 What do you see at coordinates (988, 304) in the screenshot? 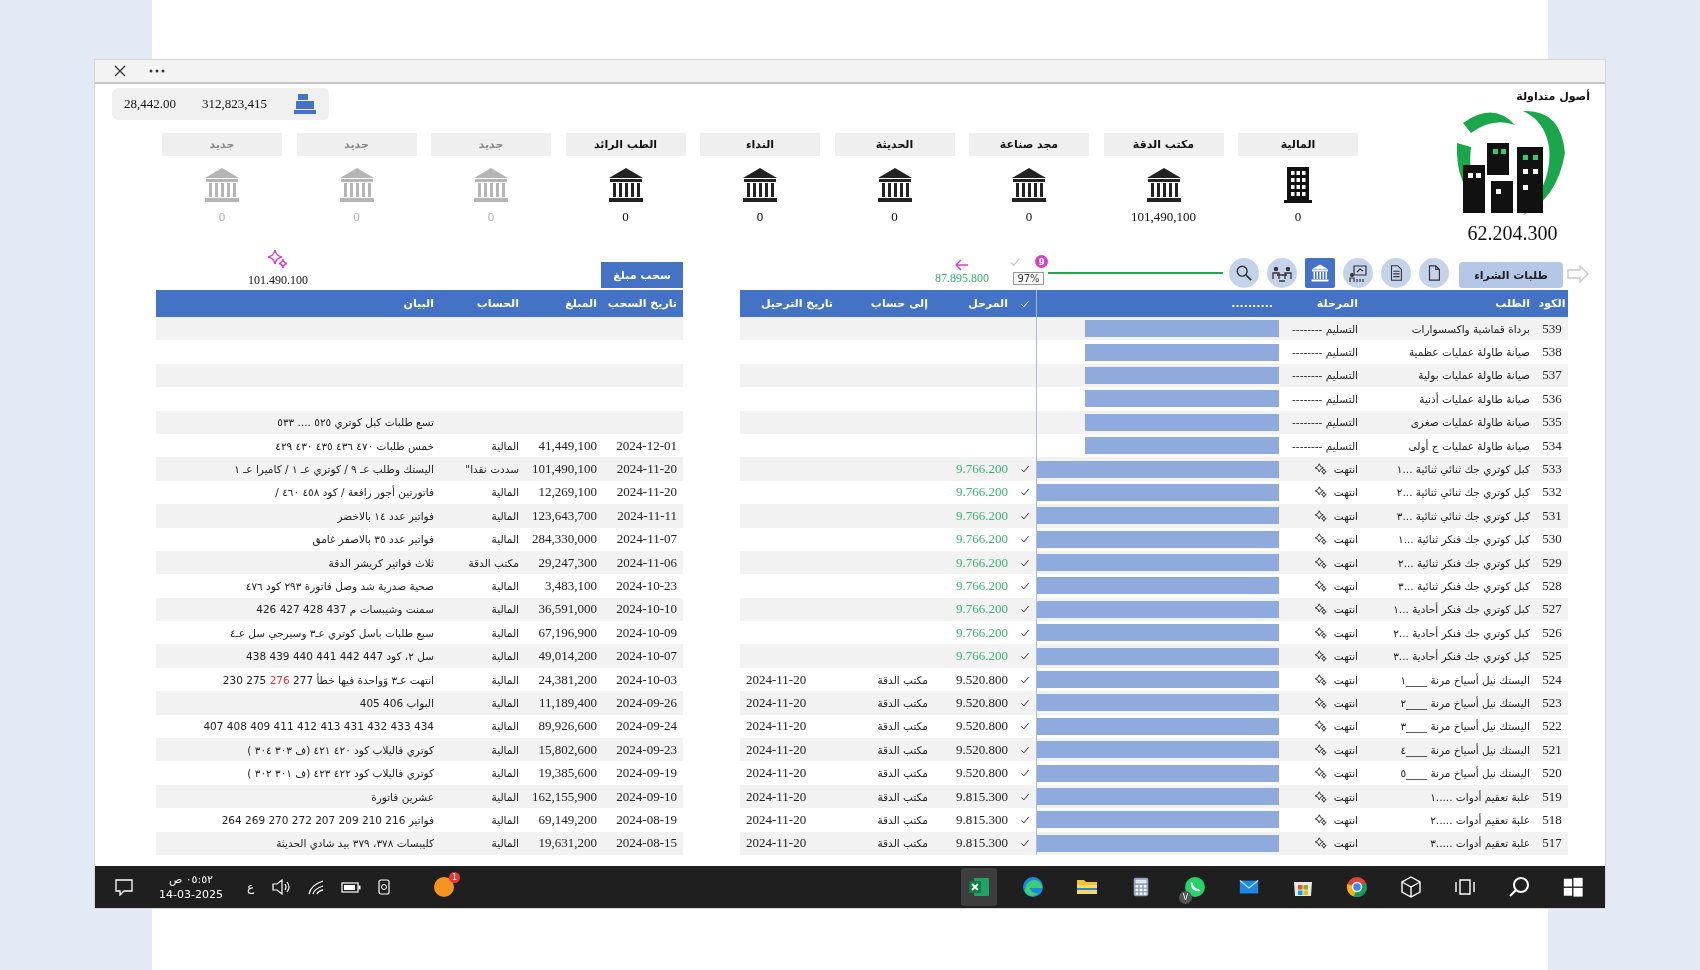
I see `column-header: المرحل` at bounding box center [988, 304].